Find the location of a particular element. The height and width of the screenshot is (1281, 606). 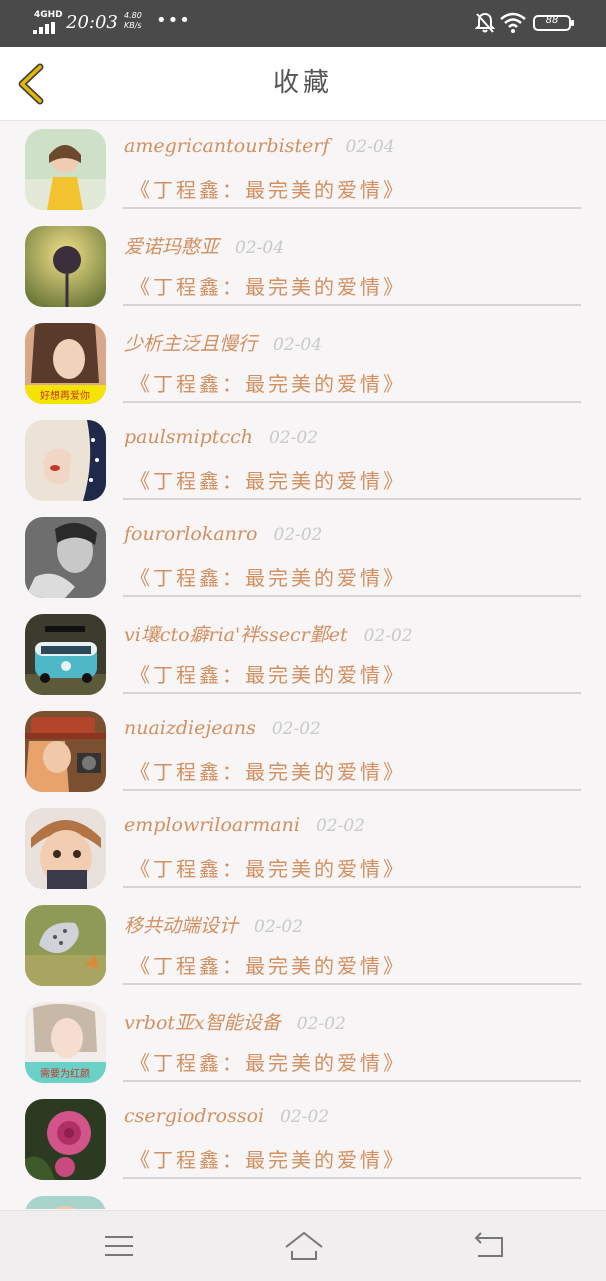

list-item: 移共动端设计 02-02 《丁程鑫：最完美的爱情》 is located at coordinates (303, 945).